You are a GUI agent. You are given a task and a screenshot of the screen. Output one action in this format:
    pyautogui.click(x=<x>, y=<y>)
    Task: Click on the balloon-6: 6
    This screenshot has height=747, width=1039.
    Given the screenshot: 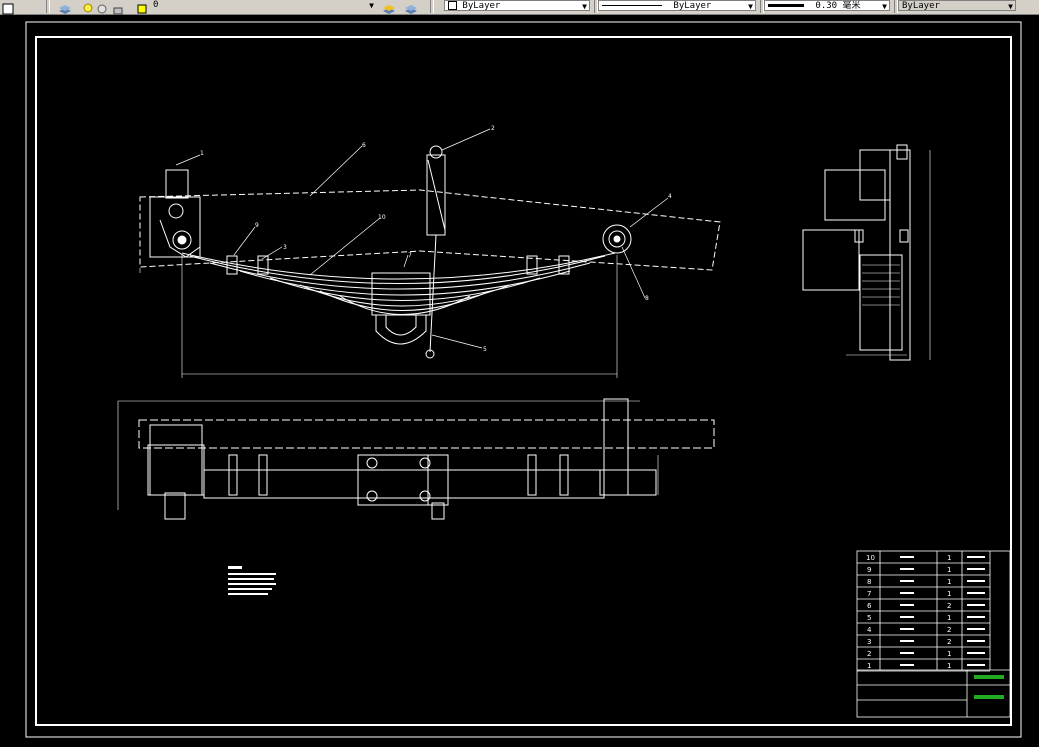 What is the action you would take?
    pyautogui.click(x=364, y=145)
    